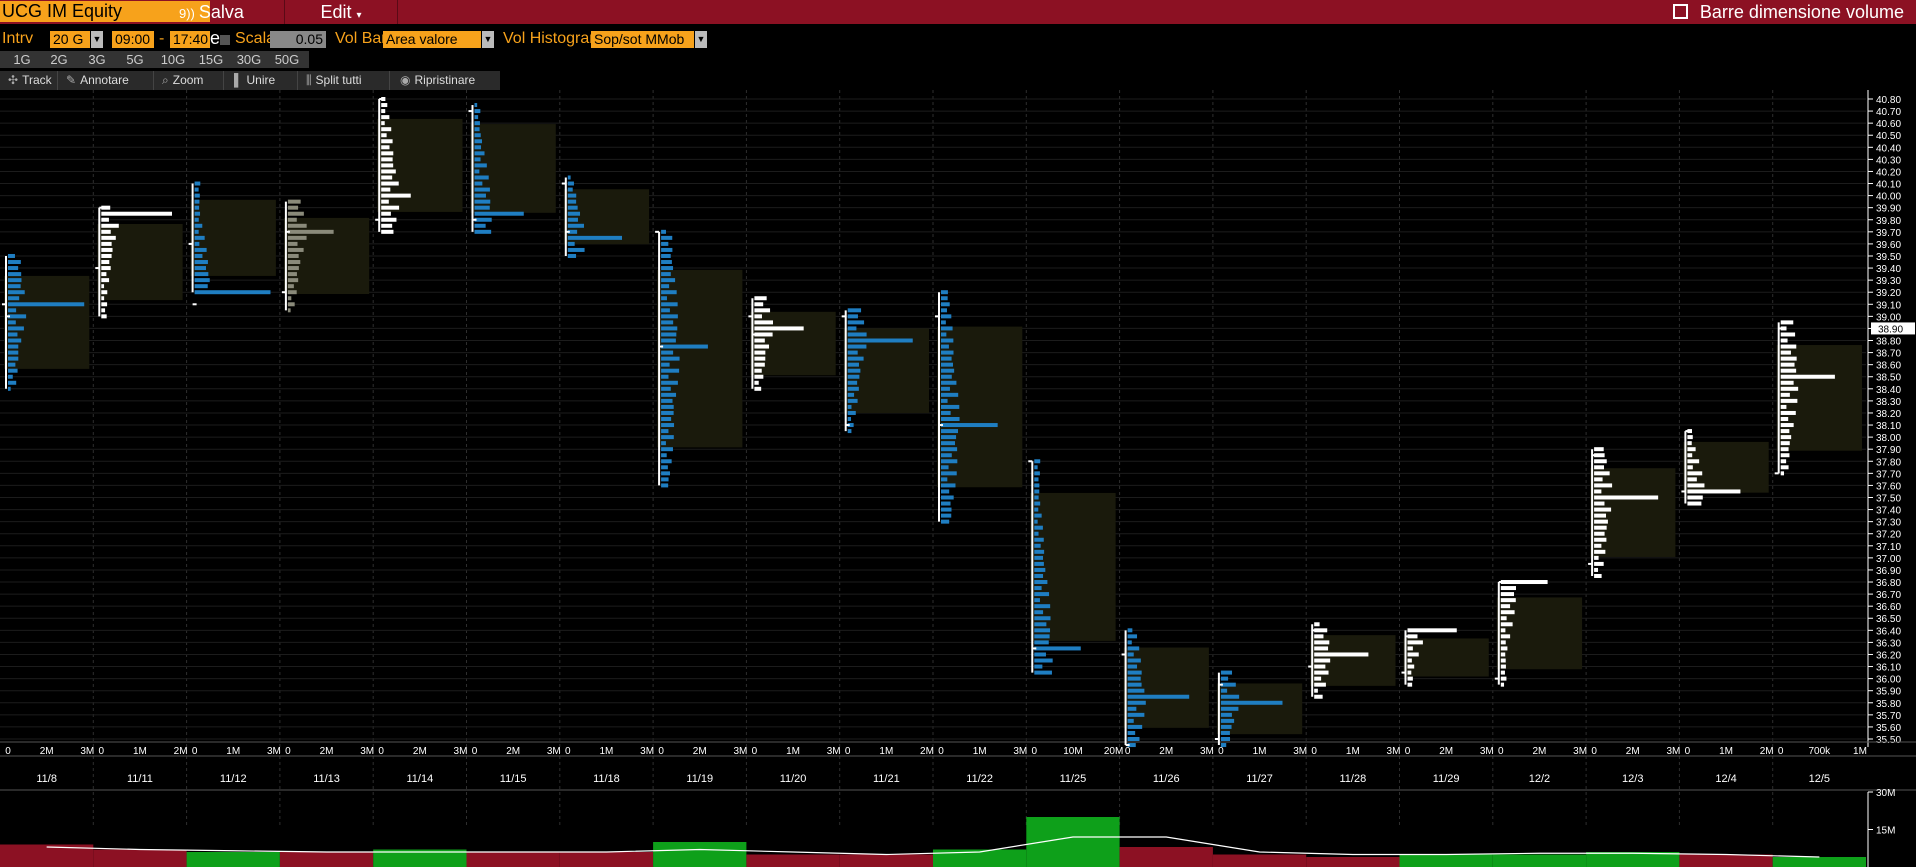 This screenshot has height=867, width=1916. I want to click on date-label: 11/20, so click(793, 779).